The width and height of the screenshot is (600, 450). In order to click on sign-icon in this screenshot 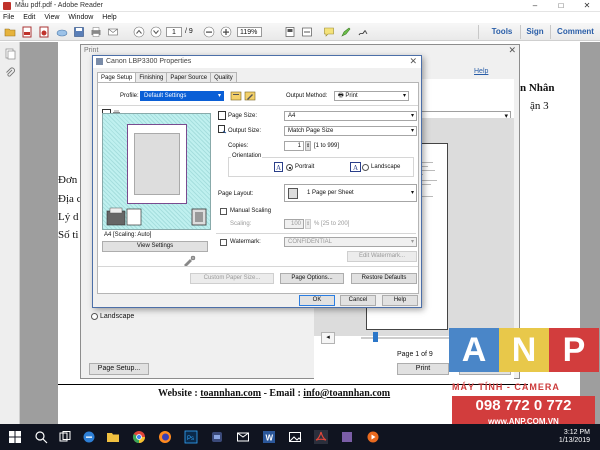, I will do `click(363, 32)`.